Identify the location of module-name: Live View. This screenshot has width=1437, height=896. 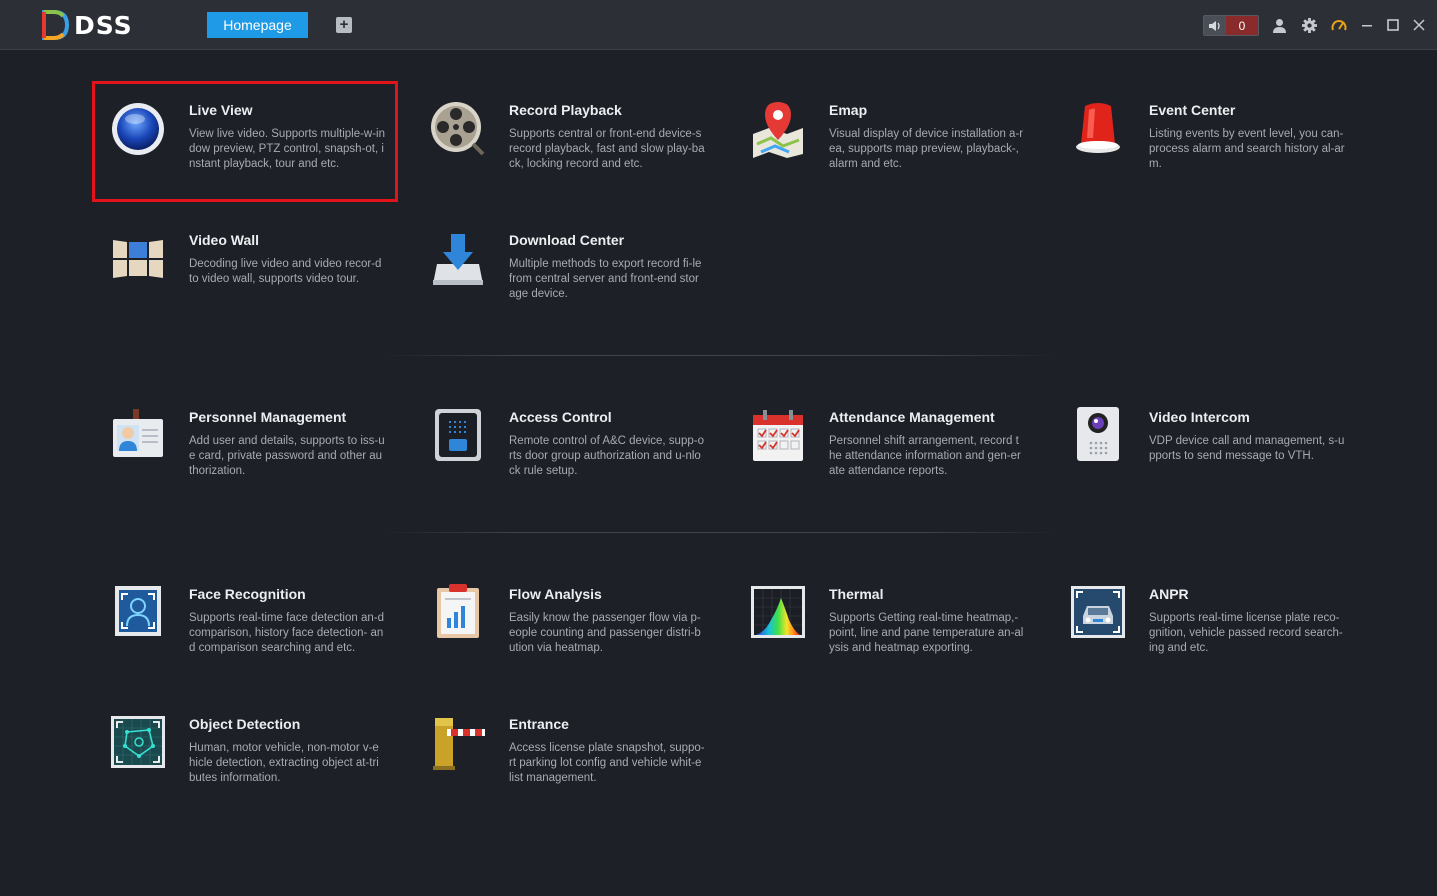
(221, 110).